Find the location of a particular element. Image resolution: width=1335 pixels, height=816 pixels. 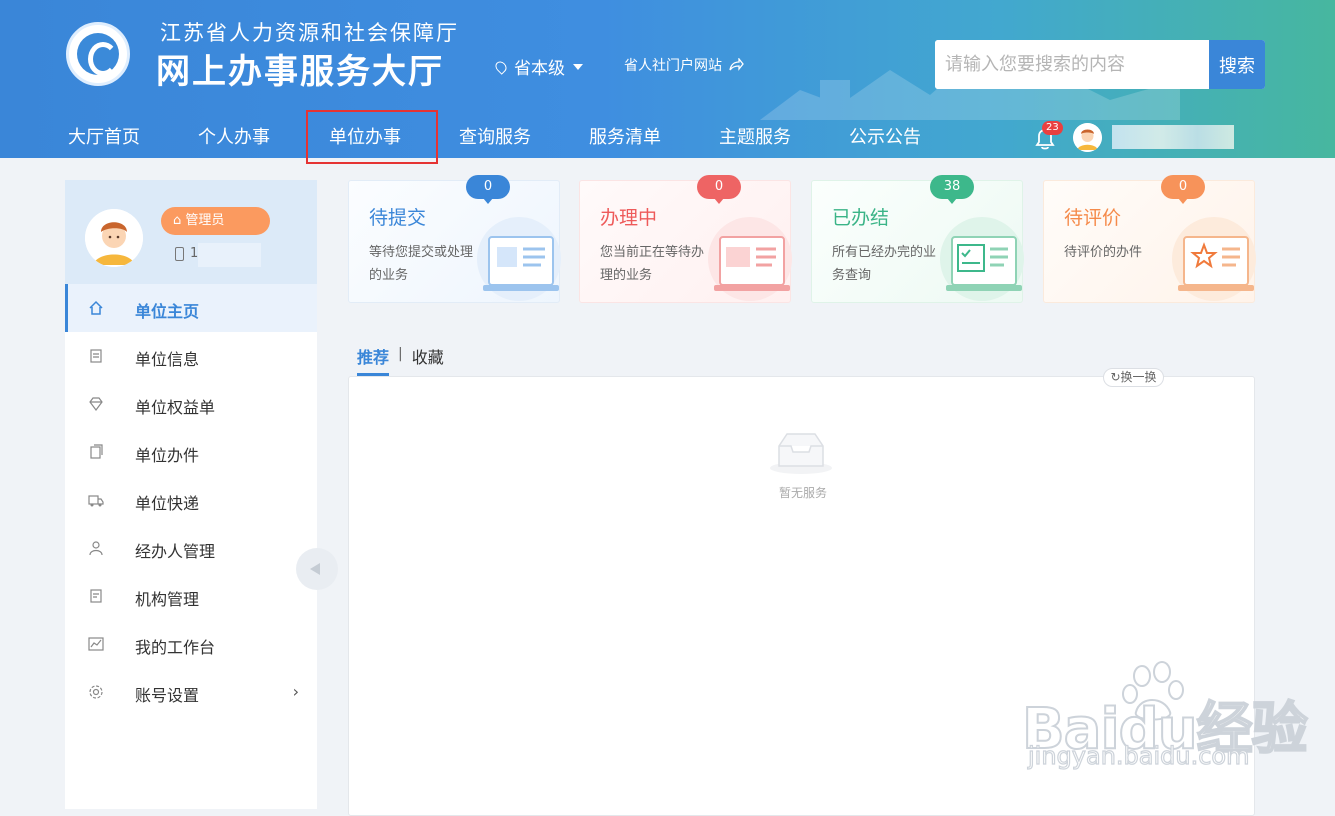

user-avatar is located at coordinates (1087, 137).